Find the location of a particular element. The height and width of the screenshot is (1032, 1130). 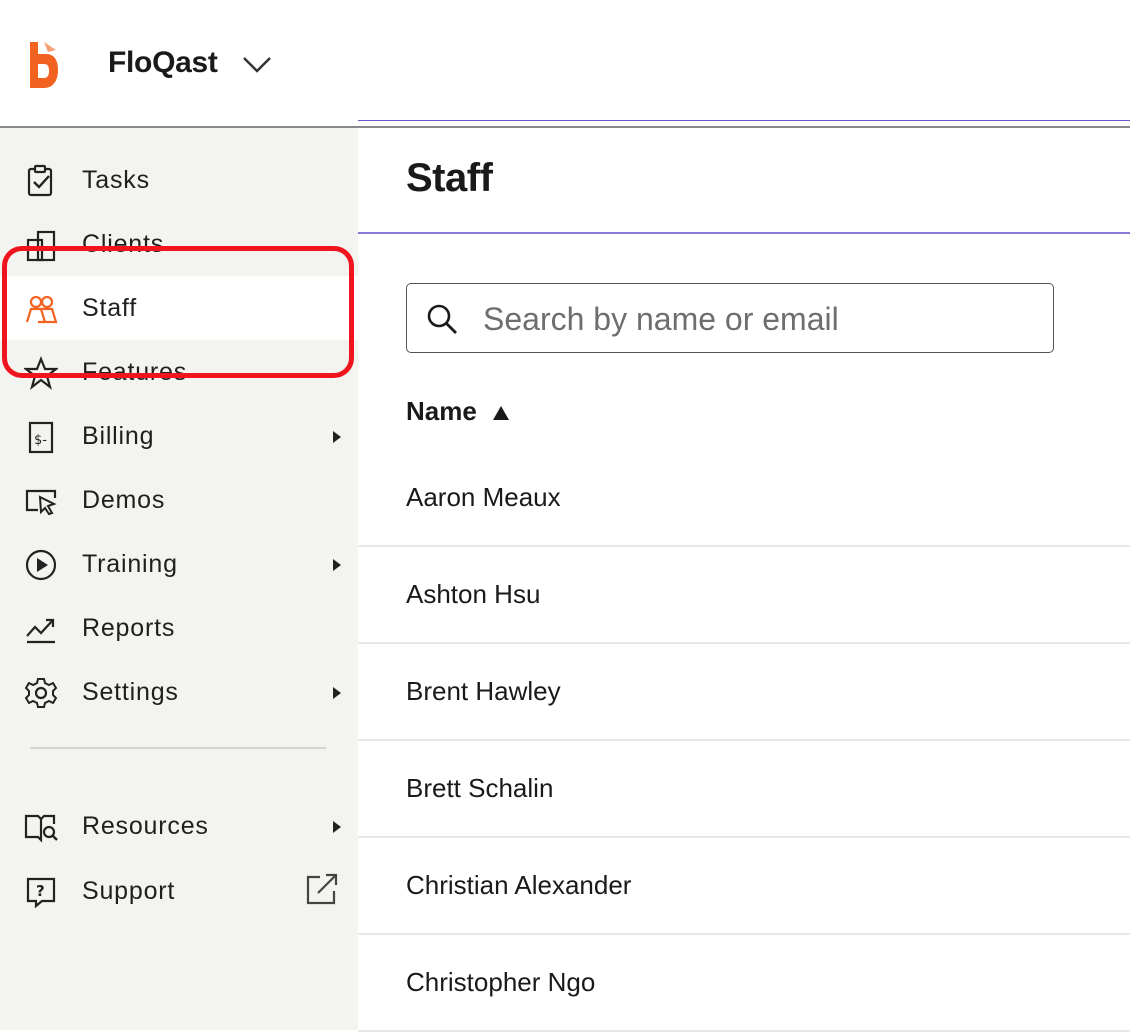

staff-name: Aaron Meaux is located at coordinates (483, 497).